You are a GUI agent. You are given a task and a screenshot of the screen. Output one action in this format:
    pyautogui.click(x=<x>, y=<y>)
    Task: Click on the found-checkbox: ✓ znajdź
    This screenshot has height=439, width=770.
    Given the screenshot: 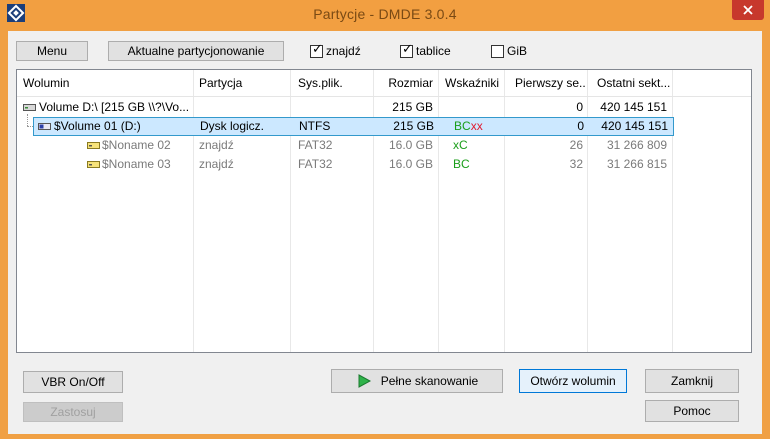 What is the action you would take?
    pyautogui.click(x=335, y=49)
    